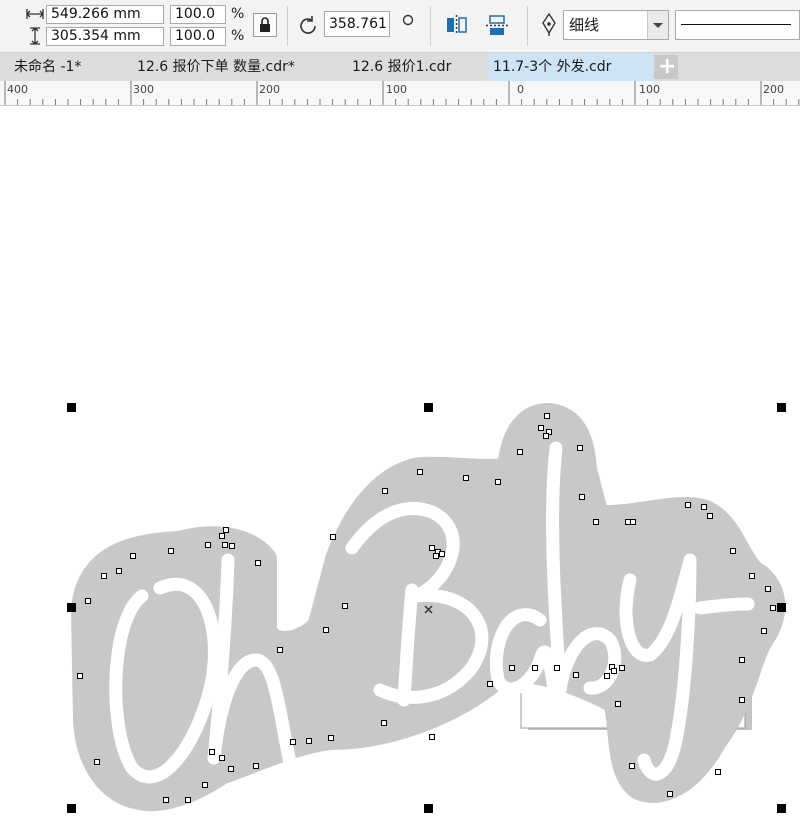 This screenshot has height=833, width=800. Describe the element at coordinates (198, 14) in the screenshot. I see `scale-x-field: 100.0` at that location.